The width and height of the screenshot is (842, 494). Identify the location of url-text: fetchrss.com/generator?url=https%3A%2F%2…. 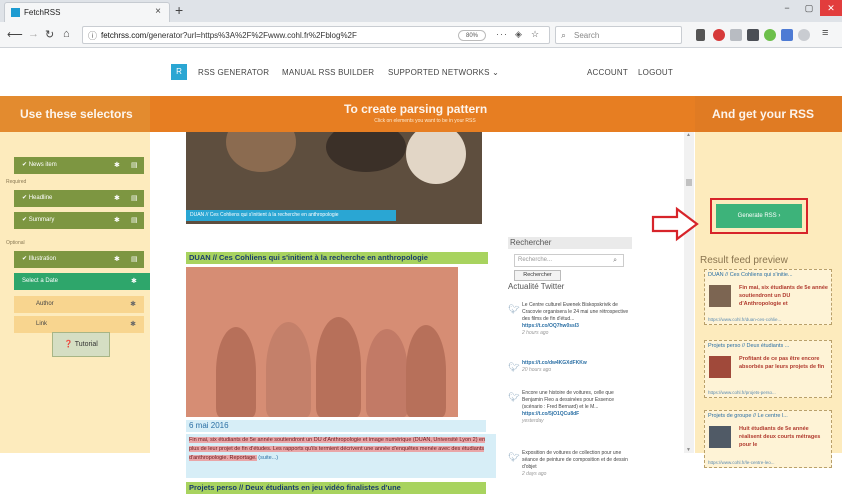
(229, 35).